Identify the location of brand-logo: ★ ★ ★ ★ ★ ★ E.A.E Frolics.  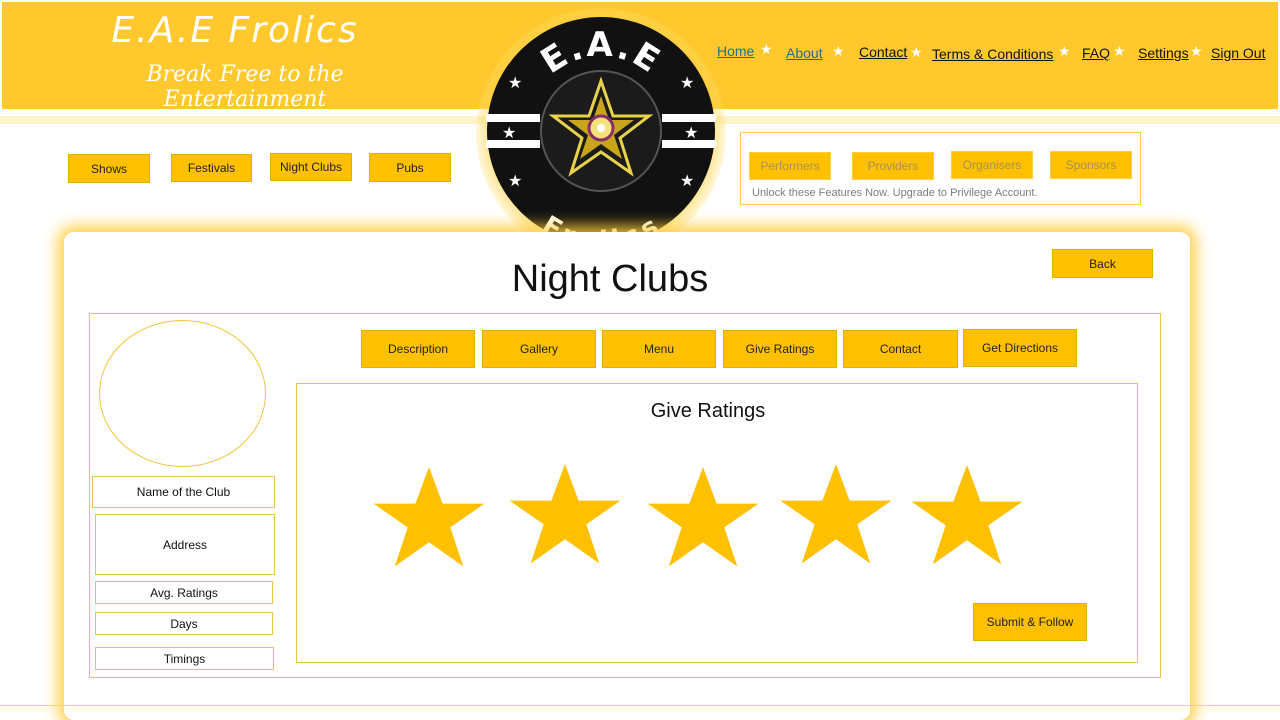
(601, 131).